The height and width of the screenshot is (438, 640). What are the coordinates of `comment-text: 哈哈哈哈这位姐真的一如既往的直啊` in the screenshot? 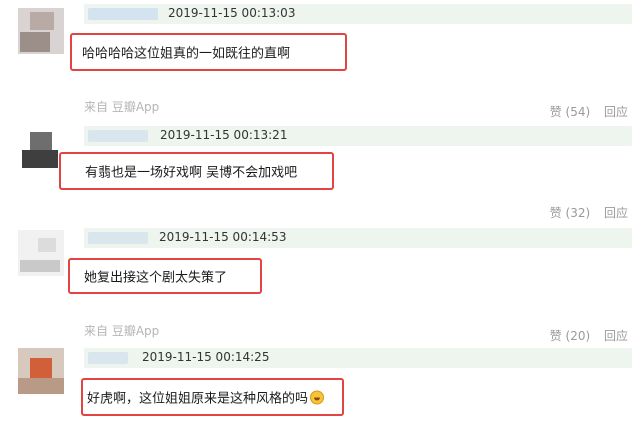 It's located at (186, 54).